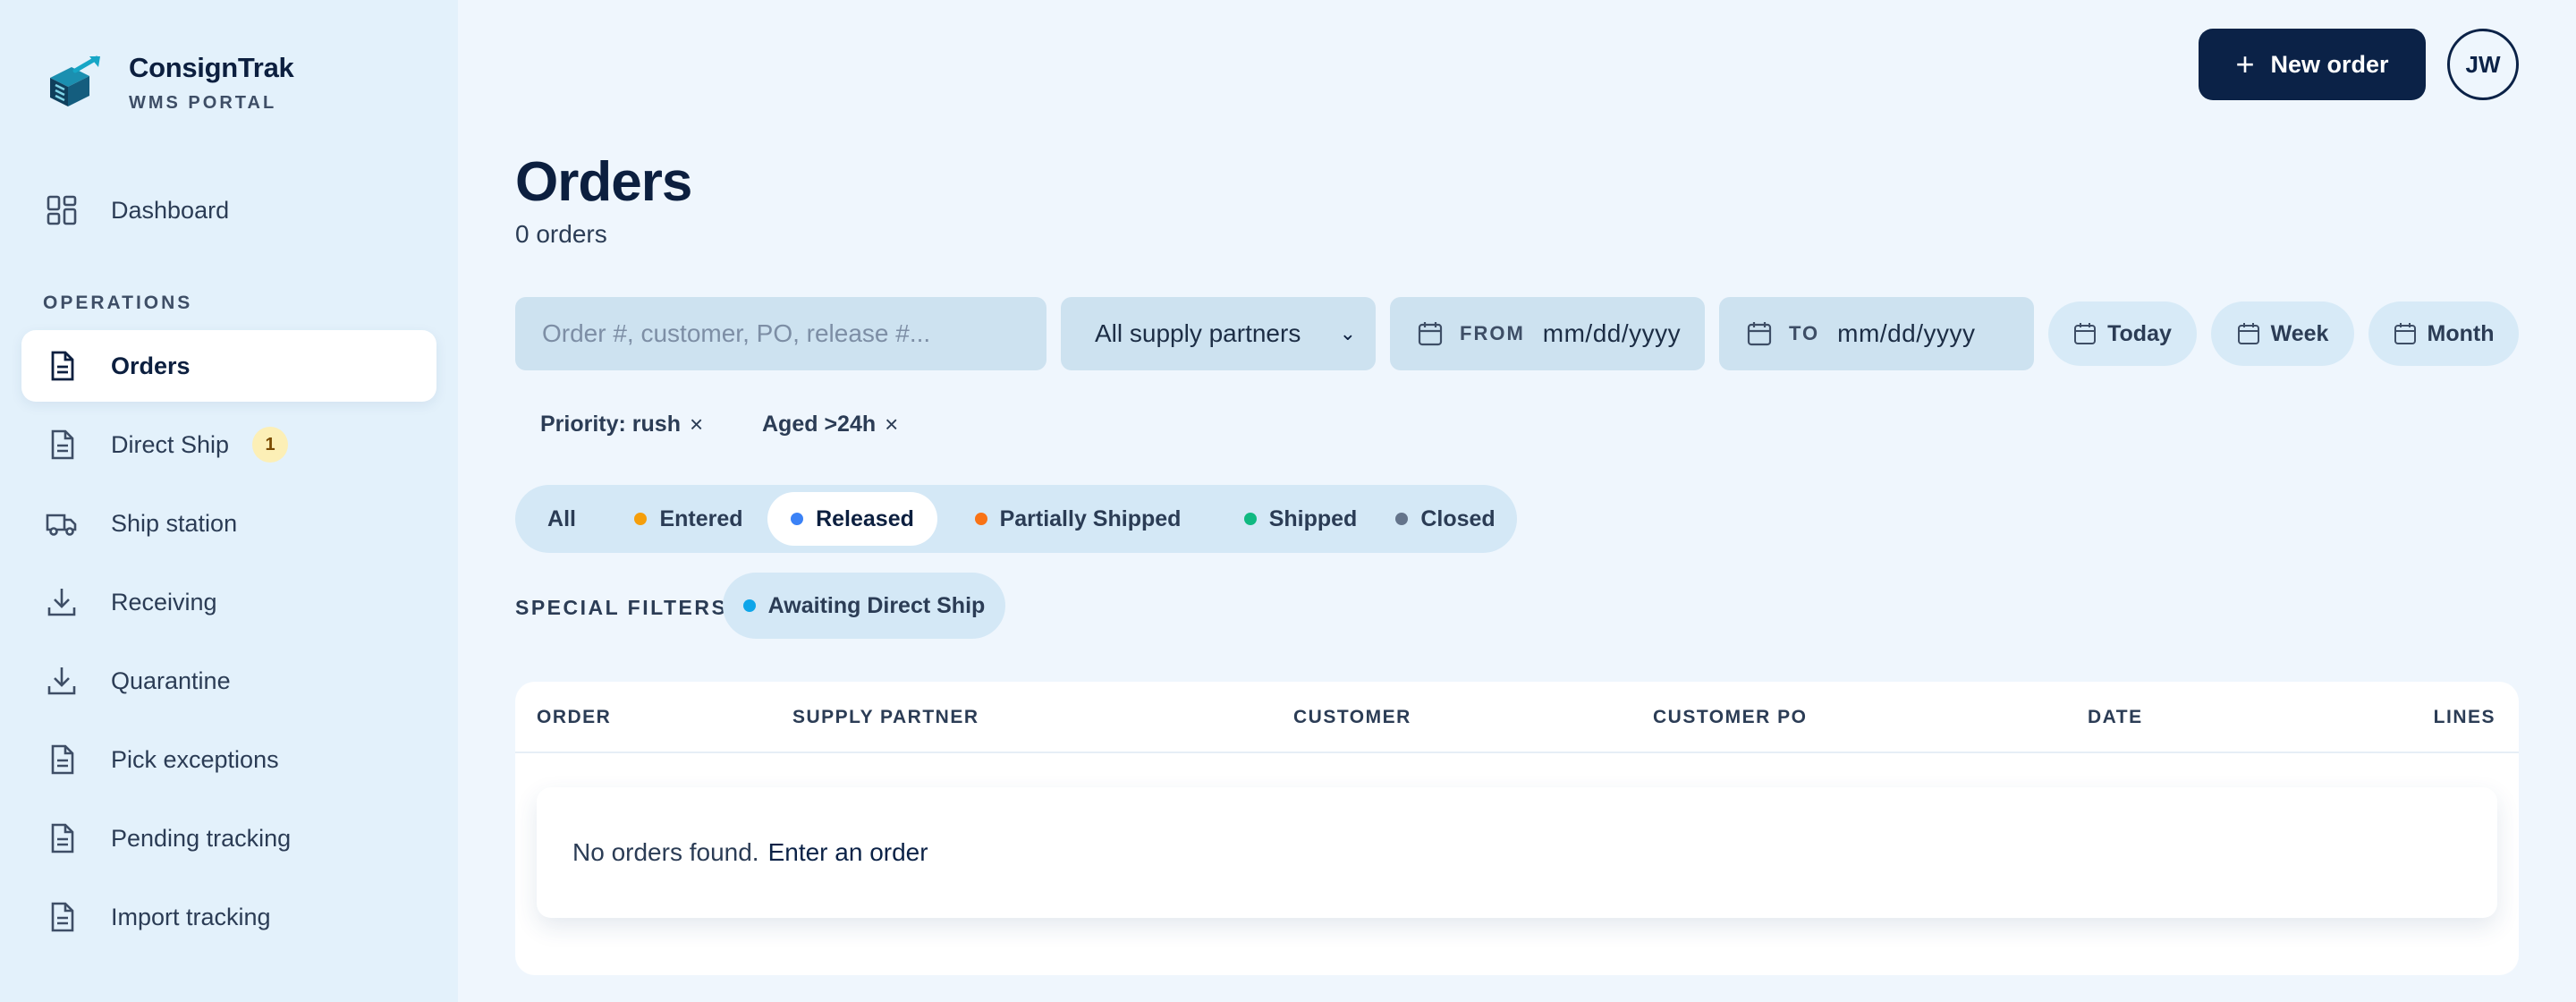 Image resolution: width=2576 pixels, height=1002 pixels. What do you see at coordinates (191, 916) in the screenshot?
I see `sidebar-item-label: Import tracking` at bounding box center [191, 916].